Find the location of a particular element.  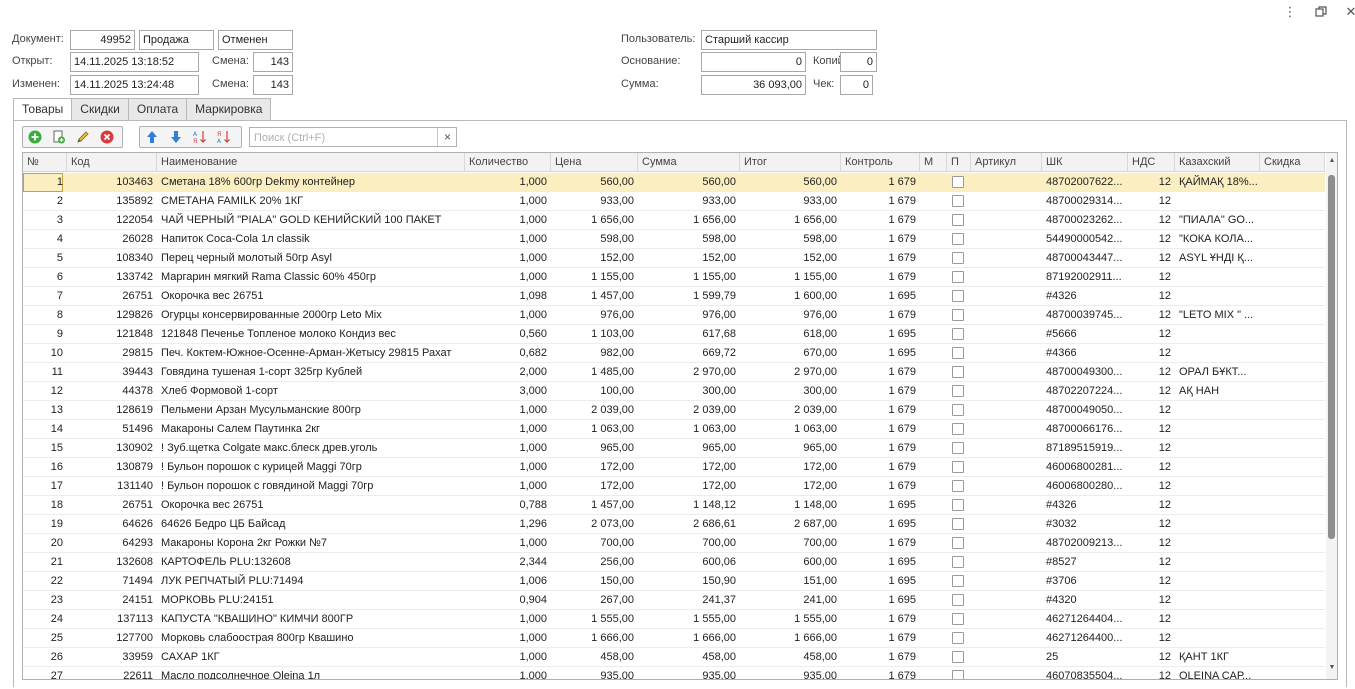

col-code-header: Код is located at coordinates (112, 162).